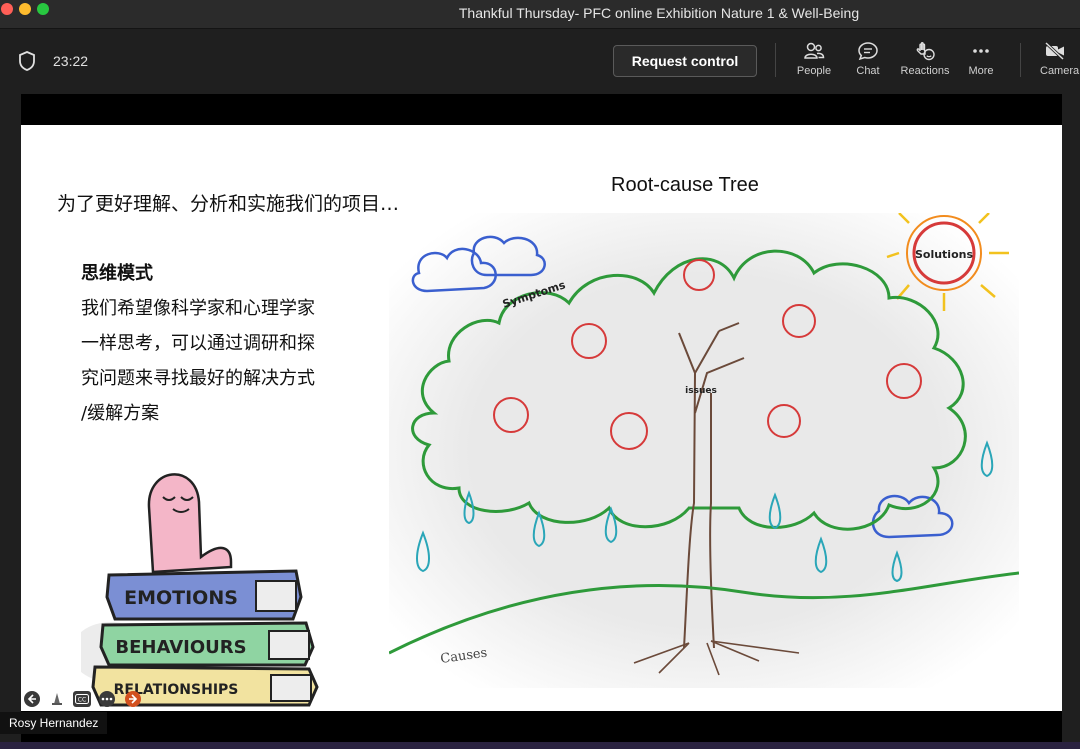 Image resolution: width=1080 pixels, height=749 pixels. I want to click on reactions-button: Reactions, so click(925, 59).